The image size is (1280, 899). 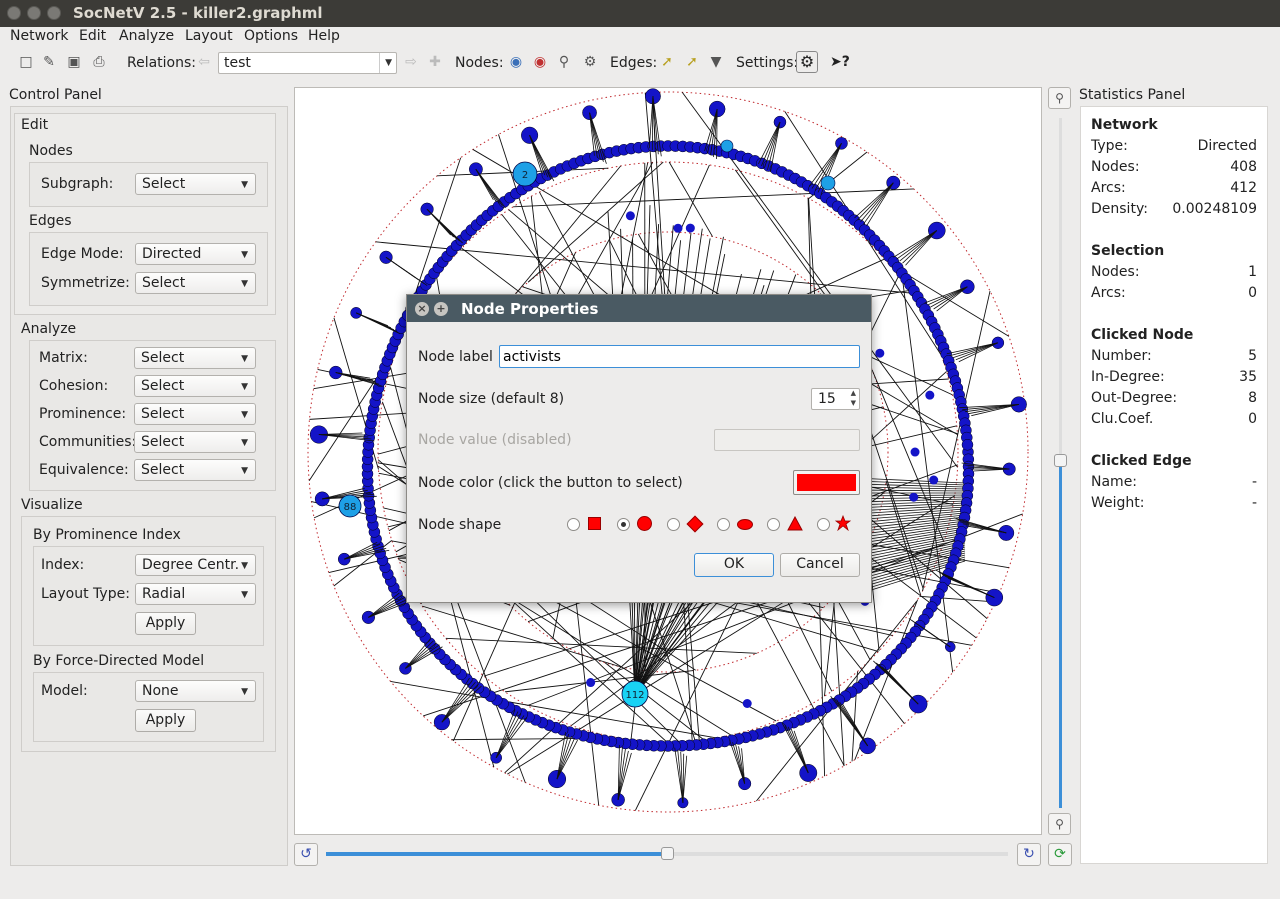 I want to click on shape-ellipse-radio, so click(x=723, y=524).